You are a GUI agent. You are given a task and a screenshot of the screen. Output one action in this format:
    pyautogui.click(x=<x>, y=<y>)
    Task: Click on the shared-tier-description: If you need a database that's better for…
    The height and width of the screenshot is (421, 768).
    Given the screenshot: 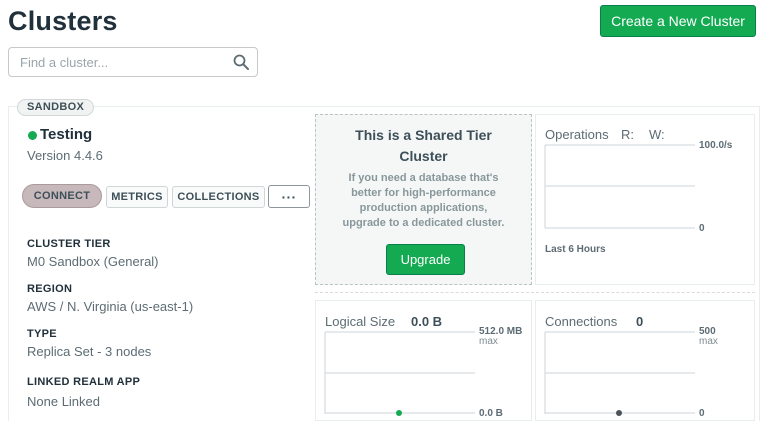 What is the action you would take?
    pyautogui.click(x=423, y=200)
    